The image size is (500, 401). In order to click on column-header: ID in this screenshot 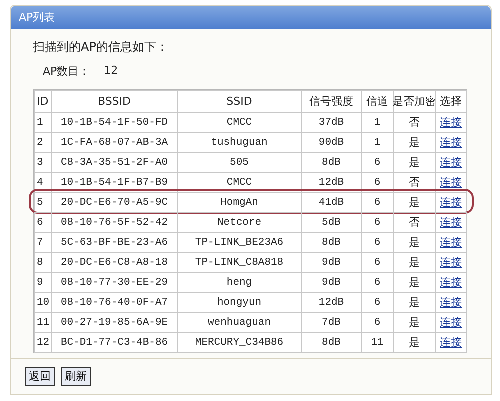, I will do `click(43, 101)`.